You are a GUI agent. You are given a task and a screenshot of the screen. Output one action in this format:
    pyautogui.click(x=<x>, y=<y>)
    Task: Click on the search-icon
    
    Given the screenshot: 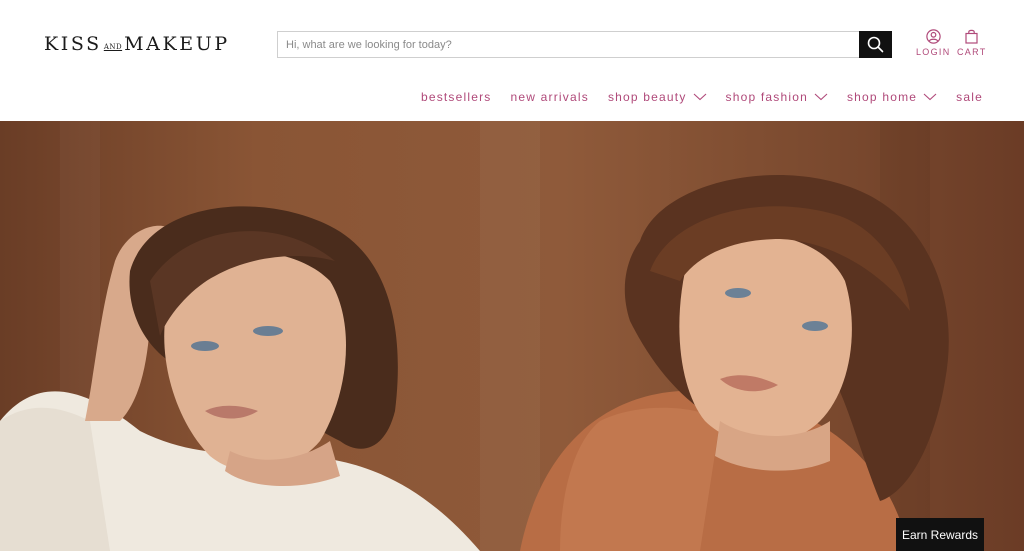 What is the action you would take?
    pyautogui.click(x=875, y=44)
    